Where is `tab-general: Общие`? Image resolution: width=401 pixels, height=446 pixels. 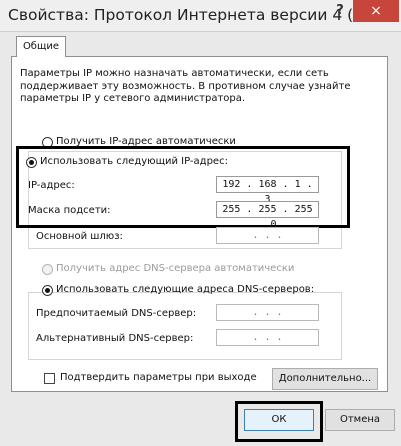
tab-general: Общие is located at coordinates (41, 46).